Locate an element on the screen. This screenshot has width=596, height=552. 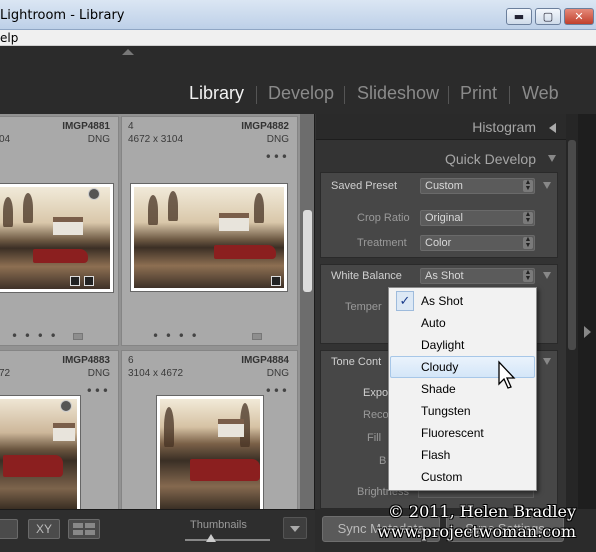
grid-cell: IMGP4883 DNG 72 ••• is located at coordinates (59, 432).